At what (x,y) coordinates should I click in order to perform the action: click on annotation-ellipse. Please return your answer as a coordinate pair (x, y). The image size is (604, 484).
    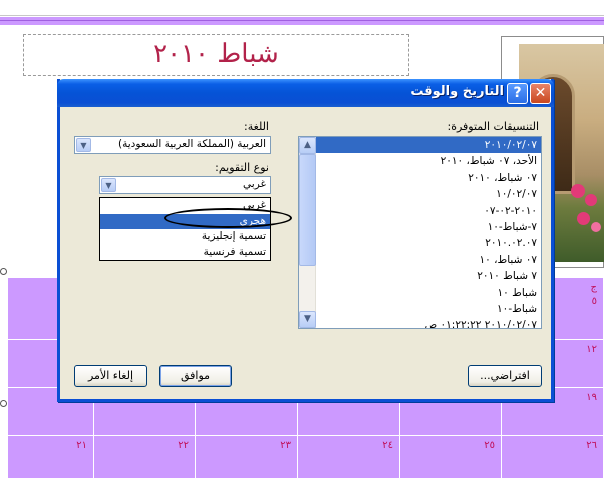
    Looking at the image, I should click on (228, 218).